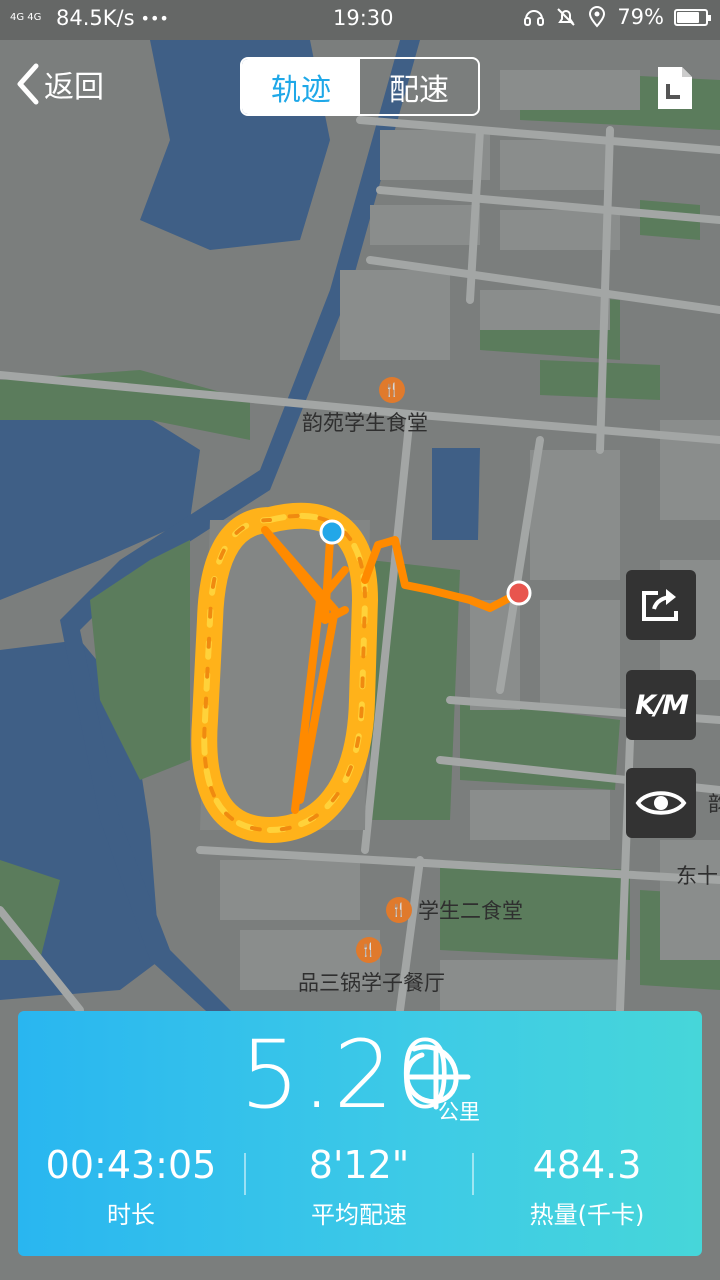 Image resolution: width=720 pixels, height=1280 pixels. What do you see at coordinates (332, 532) in the screenshot?
I see `route-start-marker` at bounding box center [332, 532].